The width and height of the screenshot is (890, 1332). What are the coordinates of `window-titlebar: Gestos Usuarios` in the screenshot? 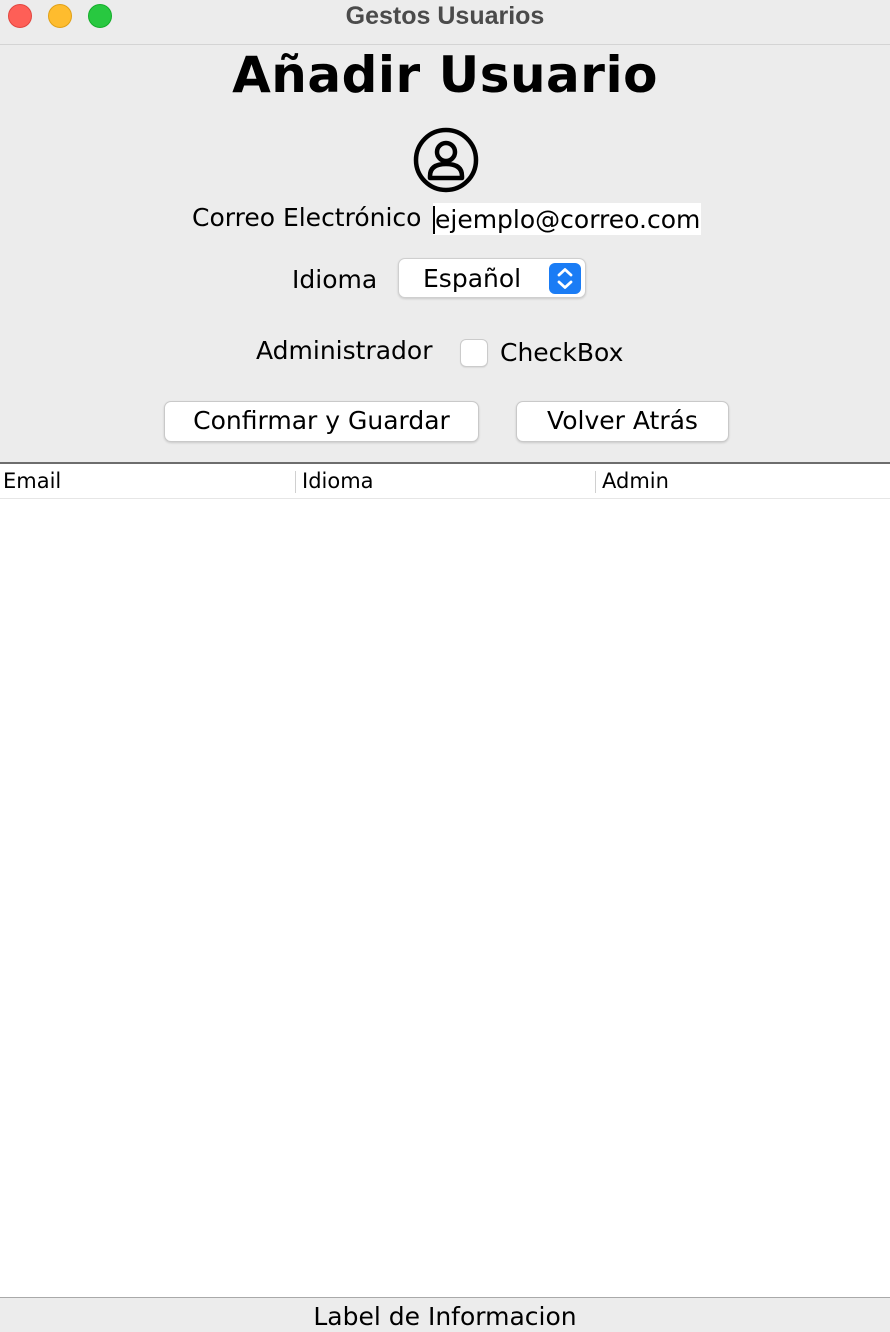 It's located at (445, 22).